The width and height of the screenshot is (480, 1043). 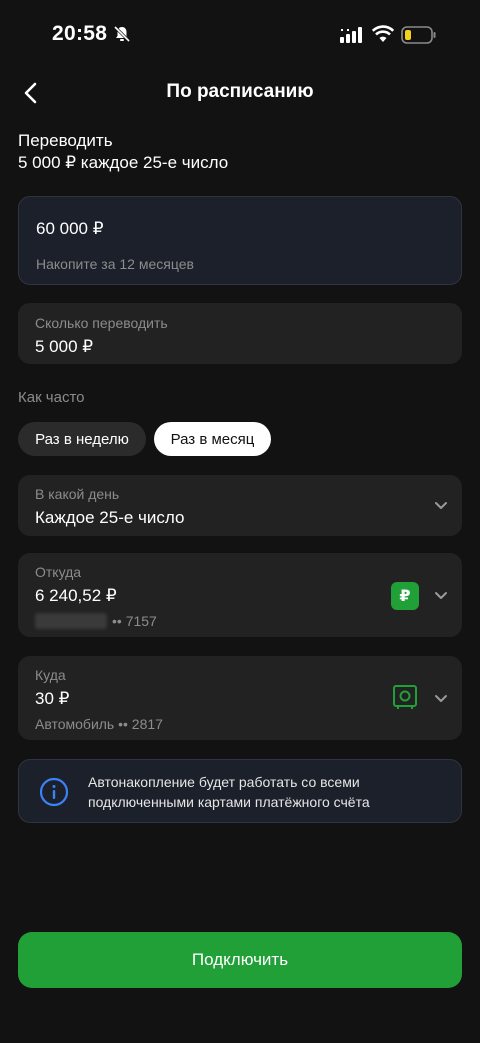 What do you see at coordinates (110, 517) in the screenshot?
I see `day-value: Каждое 25-е число` at bounding box center [110, 517].